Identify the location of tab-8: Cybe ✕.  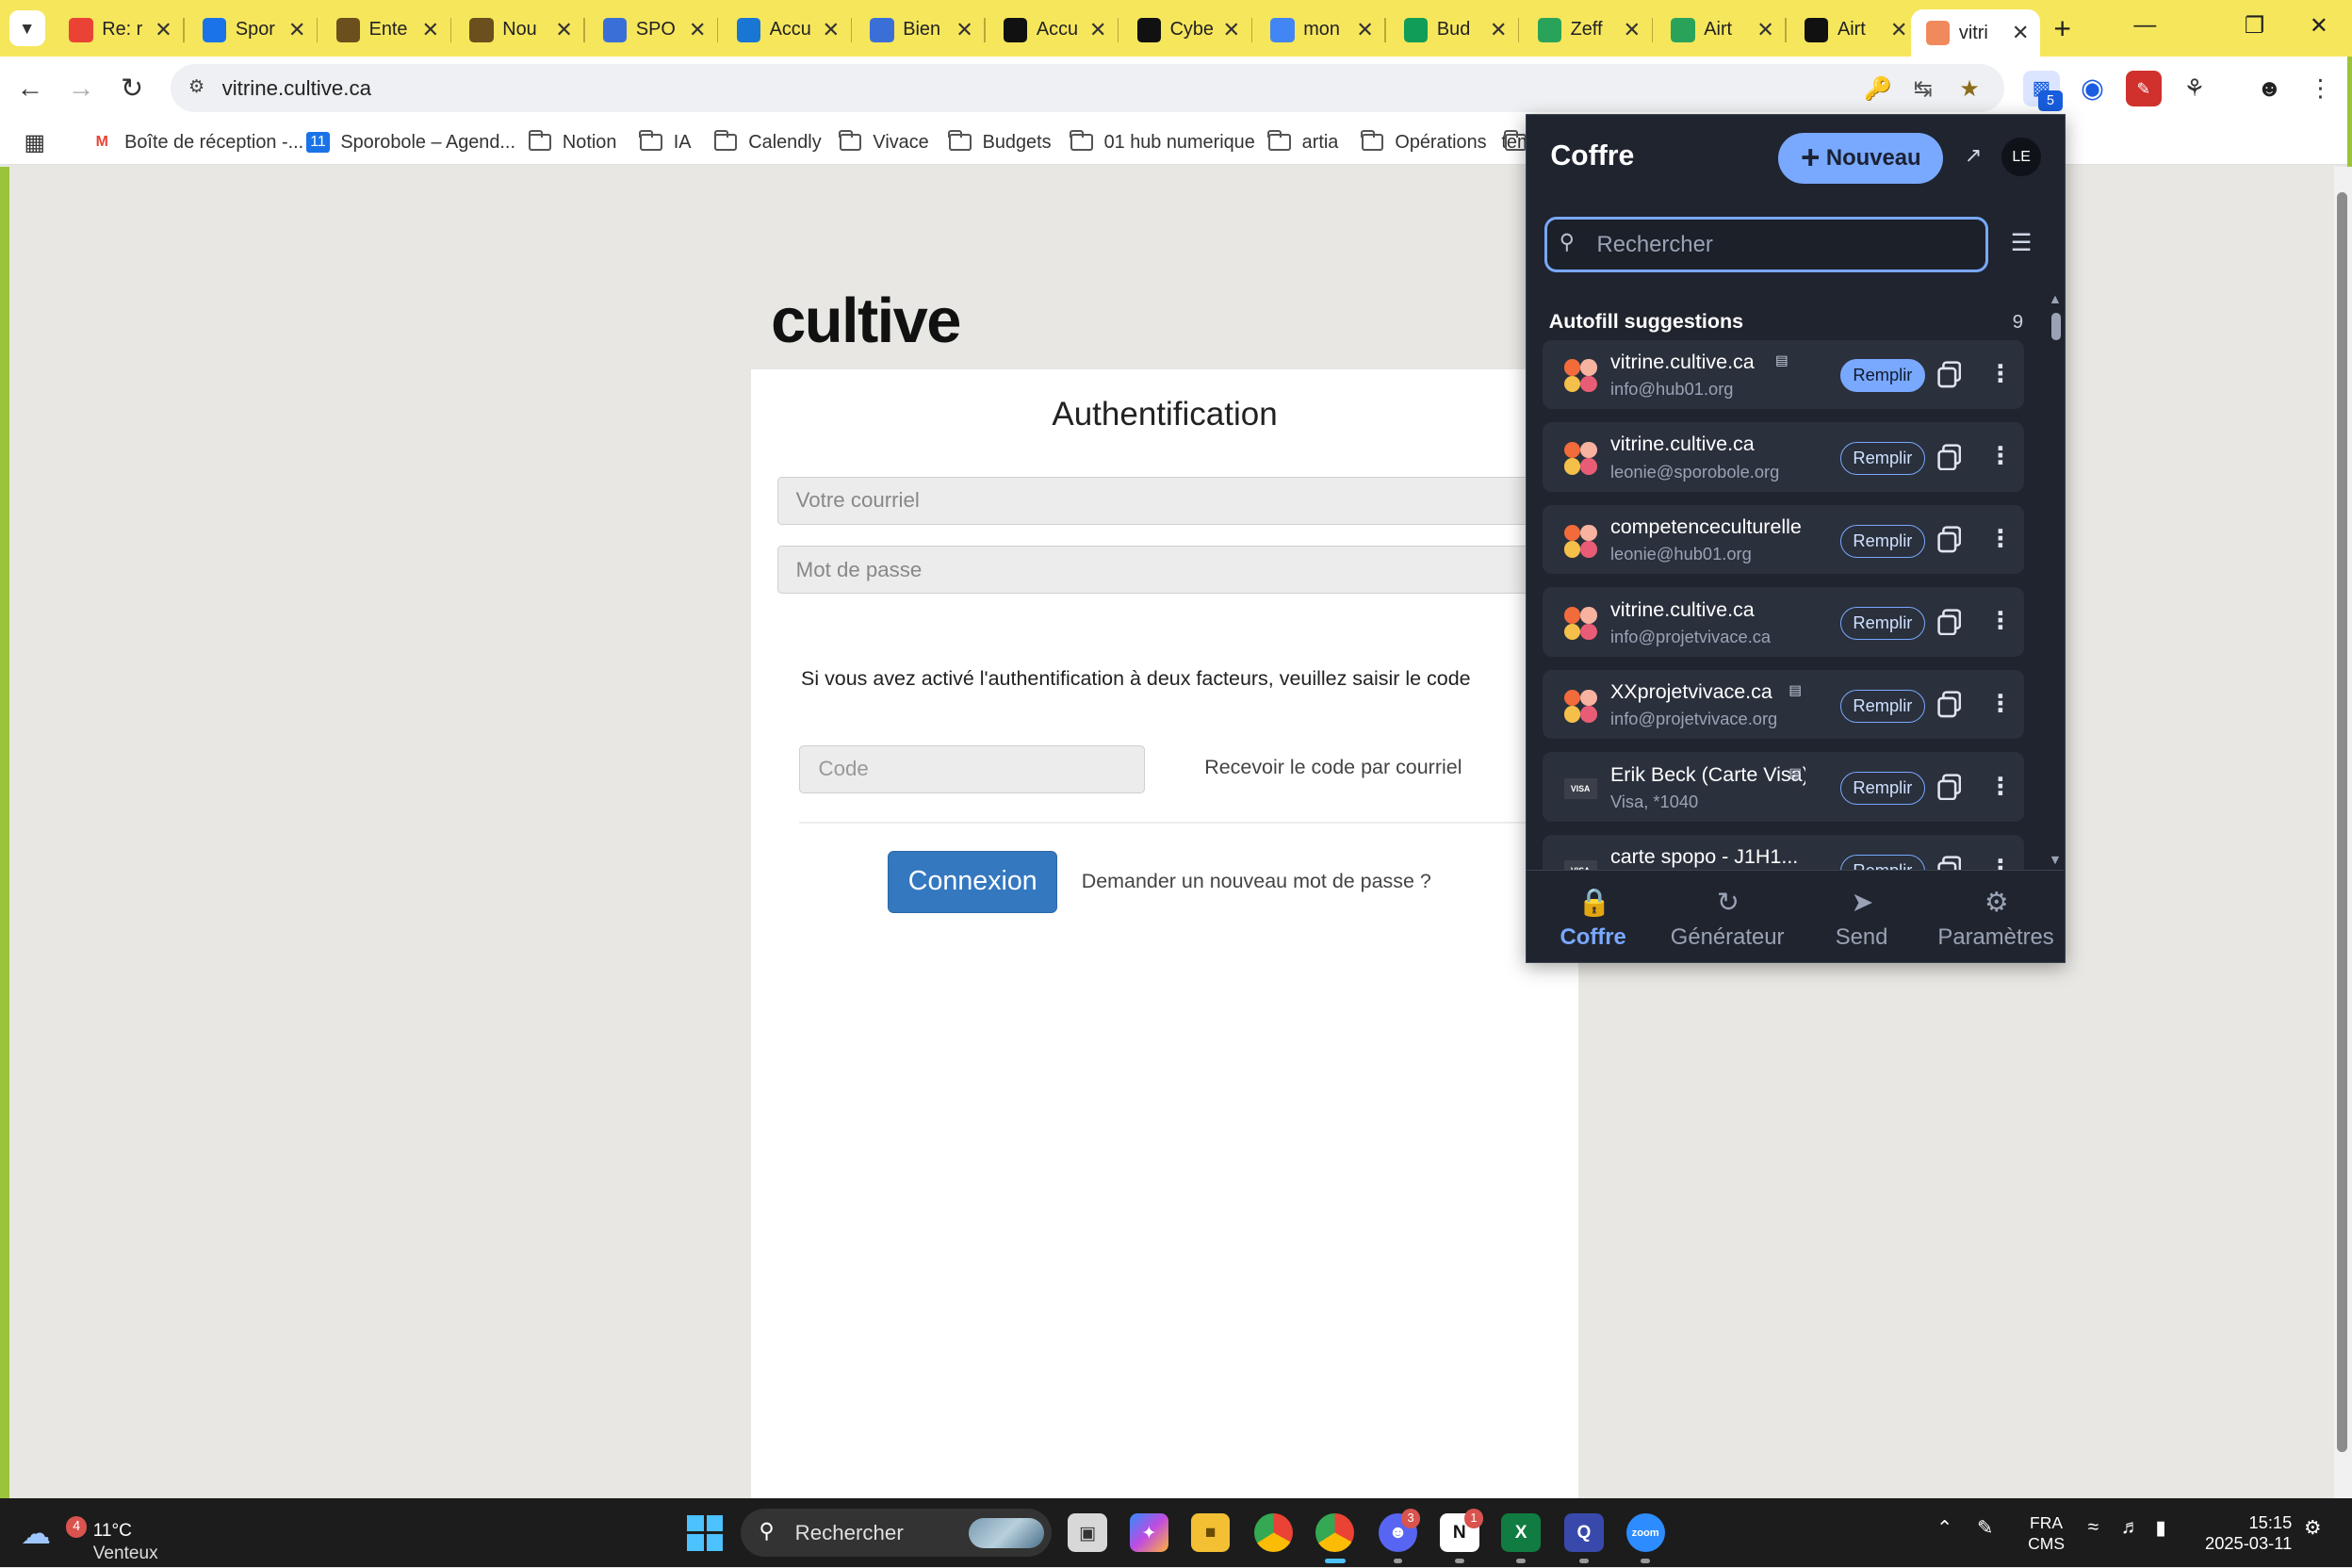
(1188, 30).